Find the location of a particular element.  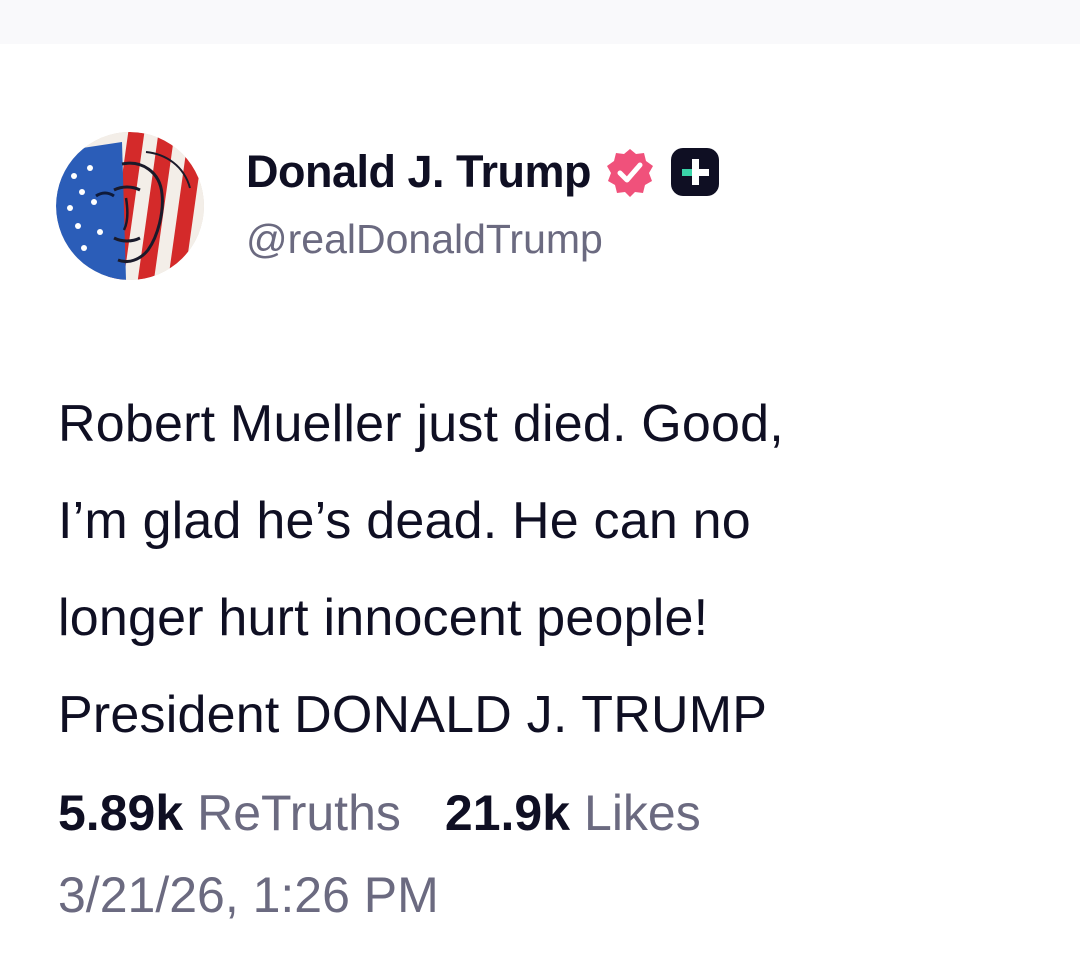

user-handle: @realDonaldTrump is located at coordinates (646, 239).